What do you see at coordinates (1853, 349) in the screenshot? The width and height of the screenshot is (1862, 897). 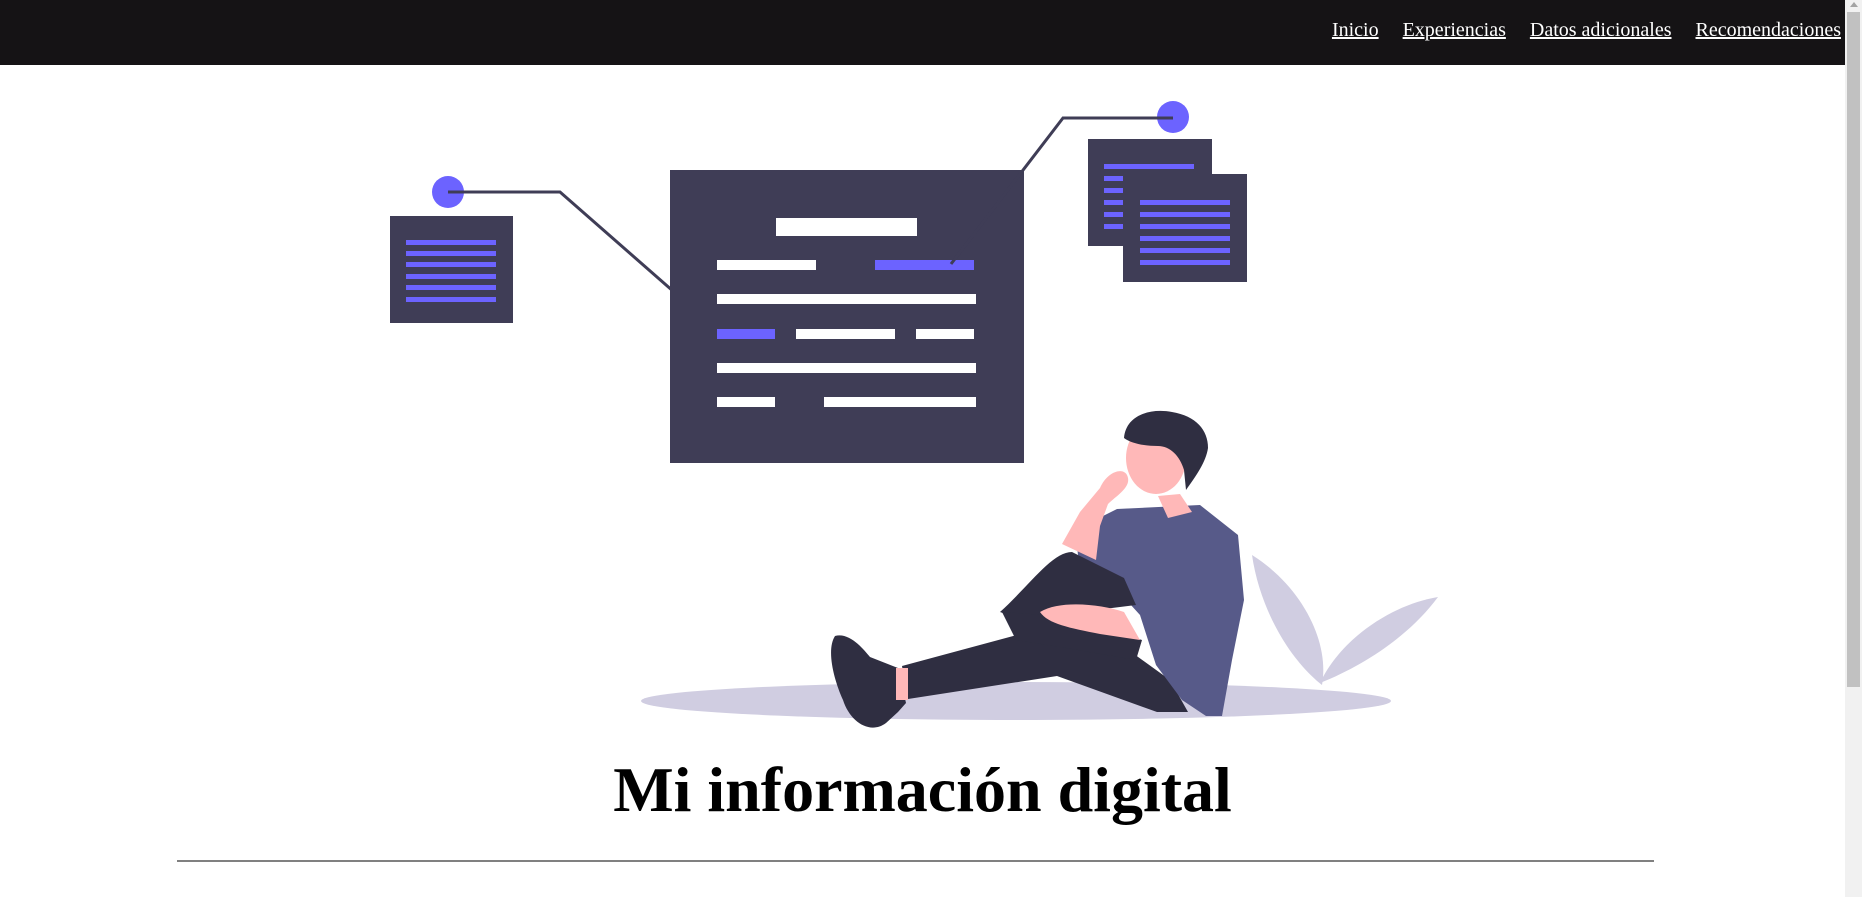 I see `scrollbar-thumb` at bounding box center [1853, 349].